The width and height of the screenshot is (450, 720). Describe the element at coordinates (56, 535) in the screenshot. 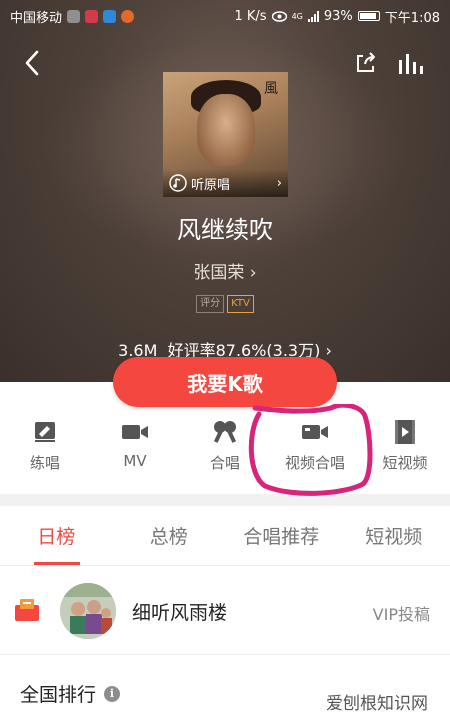

I see `tab-daily: 日榜` at that location.